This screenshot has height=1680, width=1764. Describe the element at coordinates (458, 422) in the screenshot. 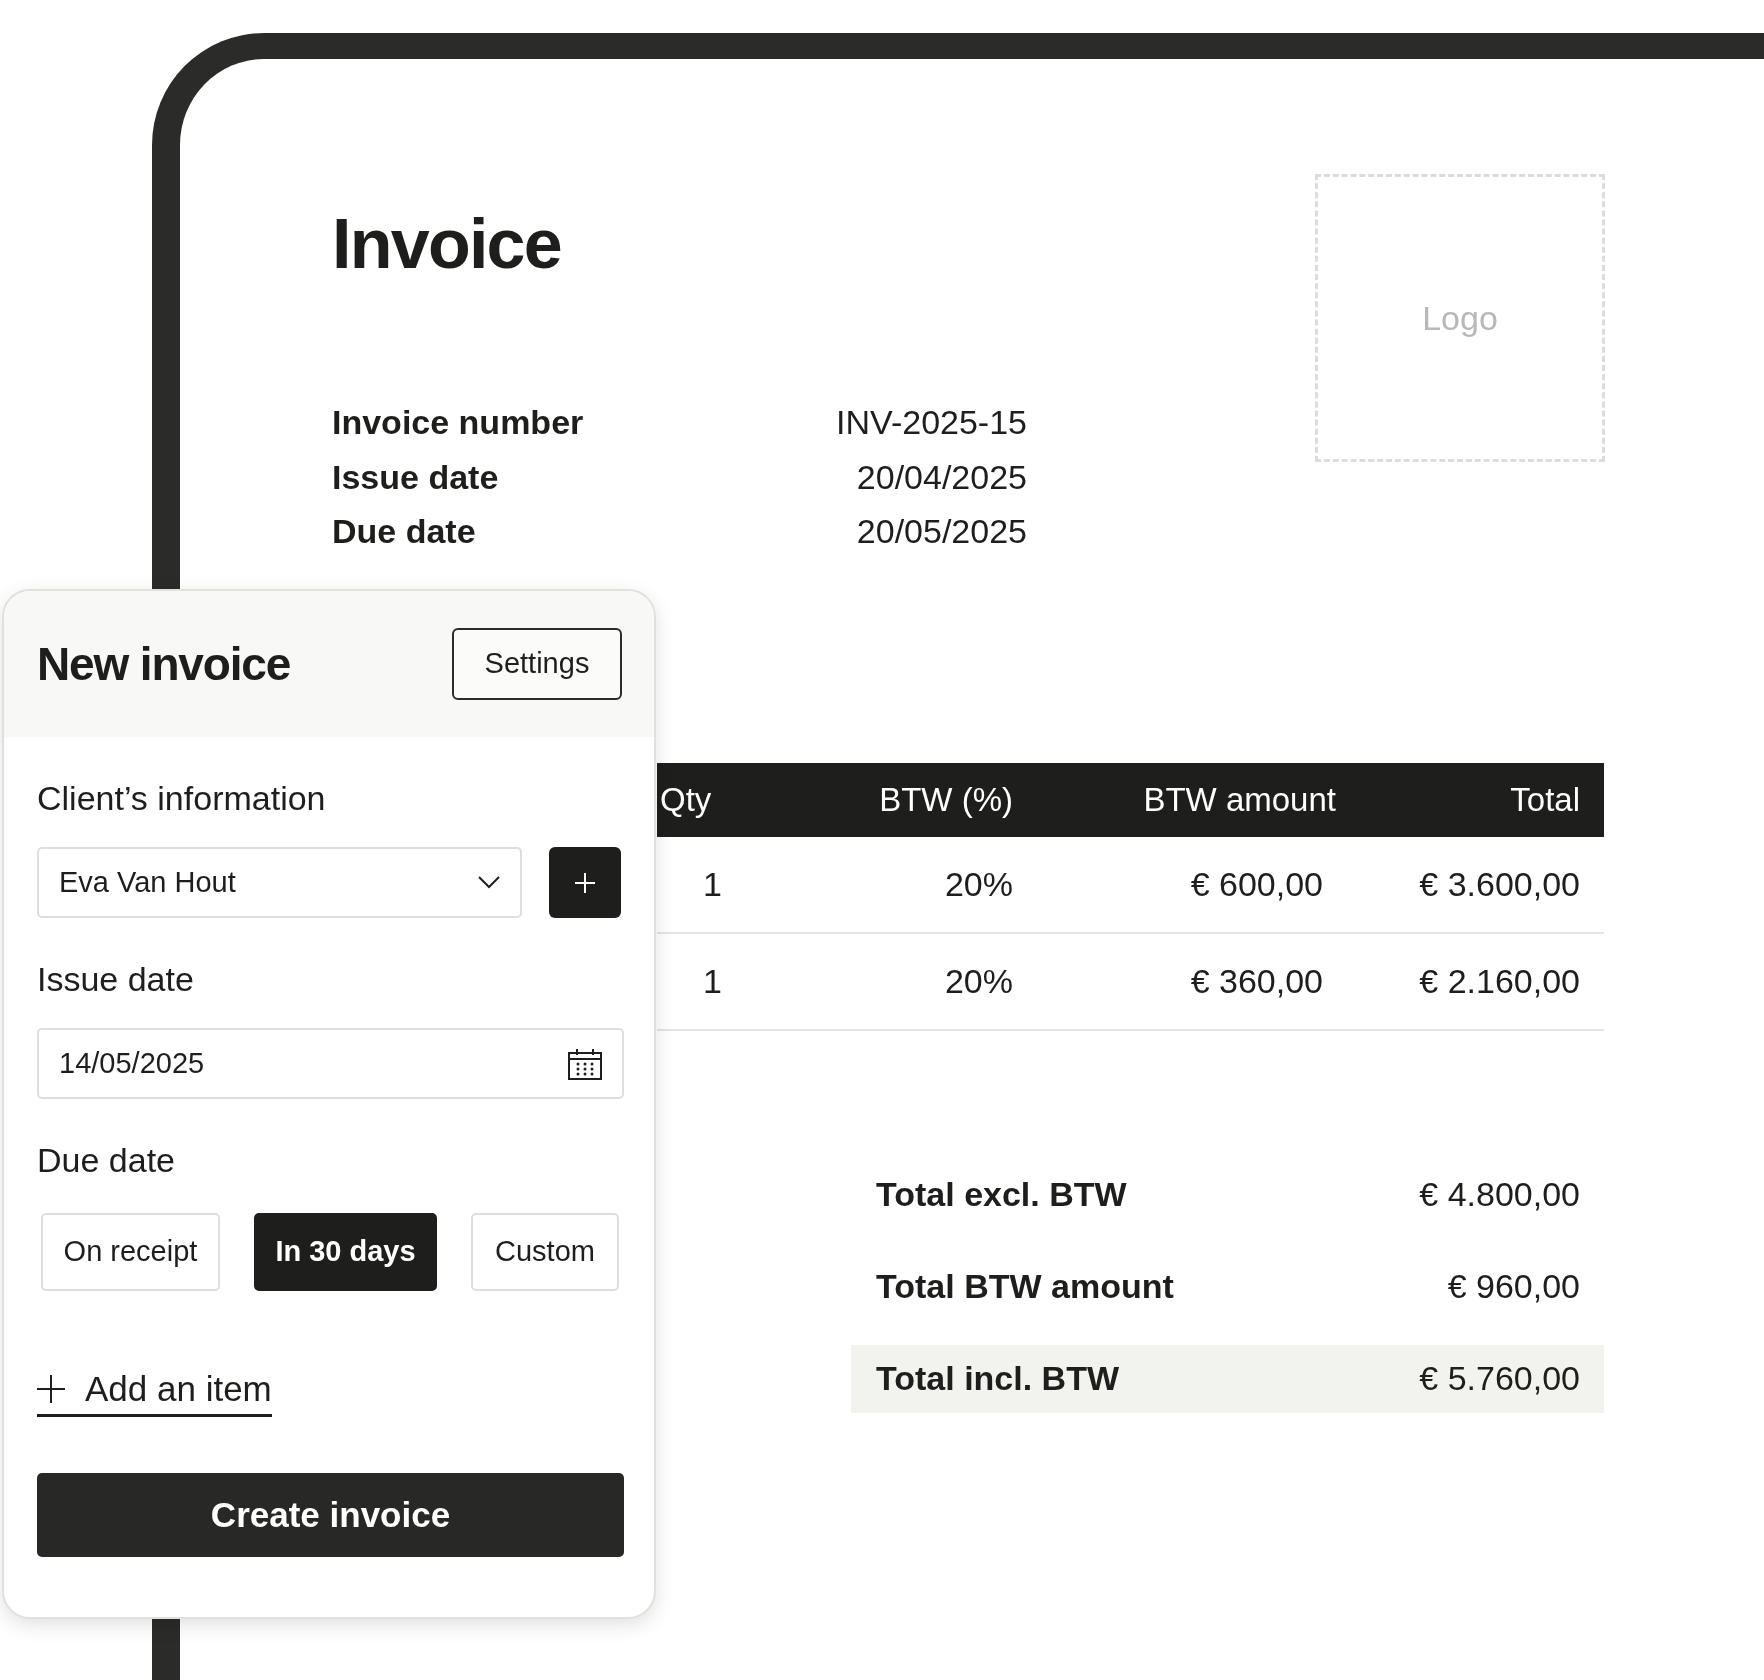

I see `detail-label: Invoice number` at that location.